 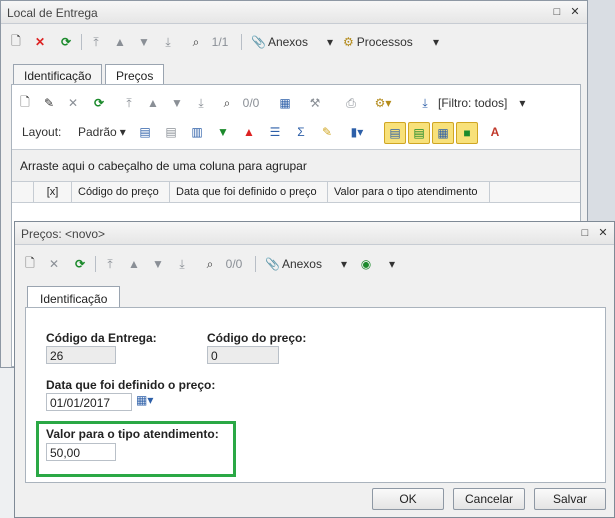 I want to click on data-definido-label: Data que foi definido o preço:, so click(x=131, y=385).